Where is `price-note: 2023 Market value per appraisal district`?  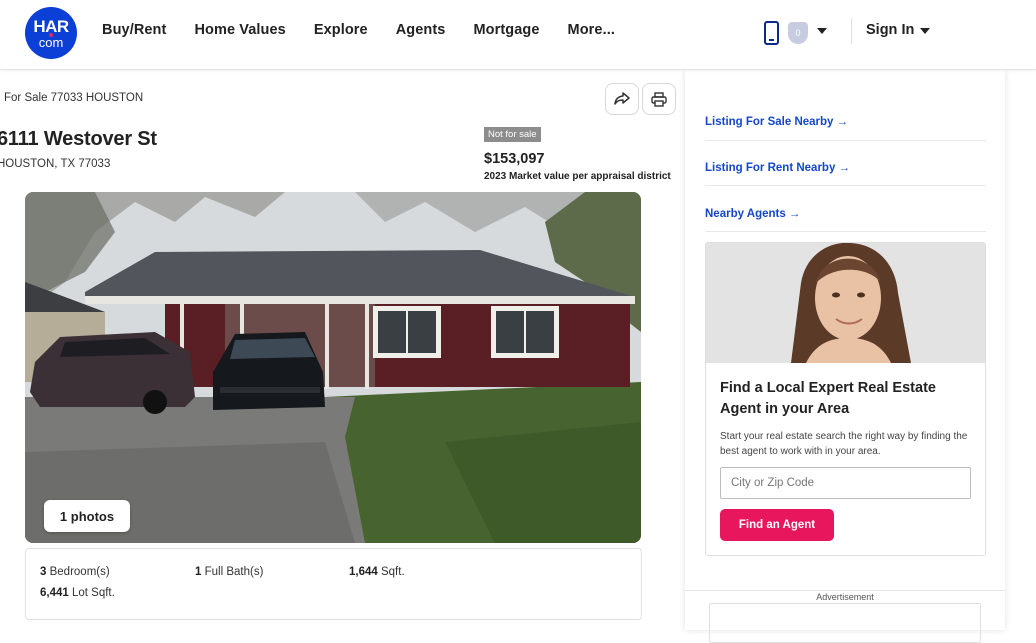
price-note: 2023 Market value per appraisal district is located at coordinates (577, 176).